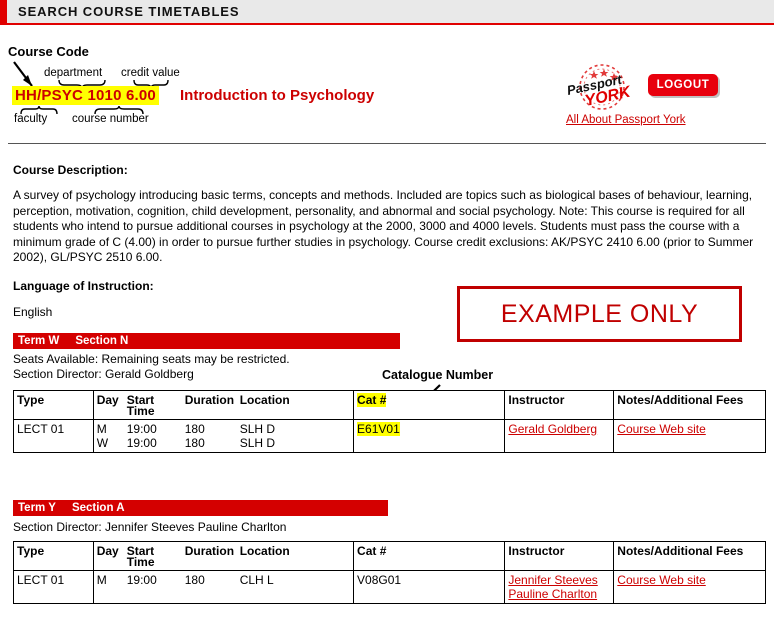 This screenshot has width=774, height=622. Describe the element at coordinates (387, 12) in the screenshot. I see `app-header: SEARCH COURSE TIMETABLES` at that location.